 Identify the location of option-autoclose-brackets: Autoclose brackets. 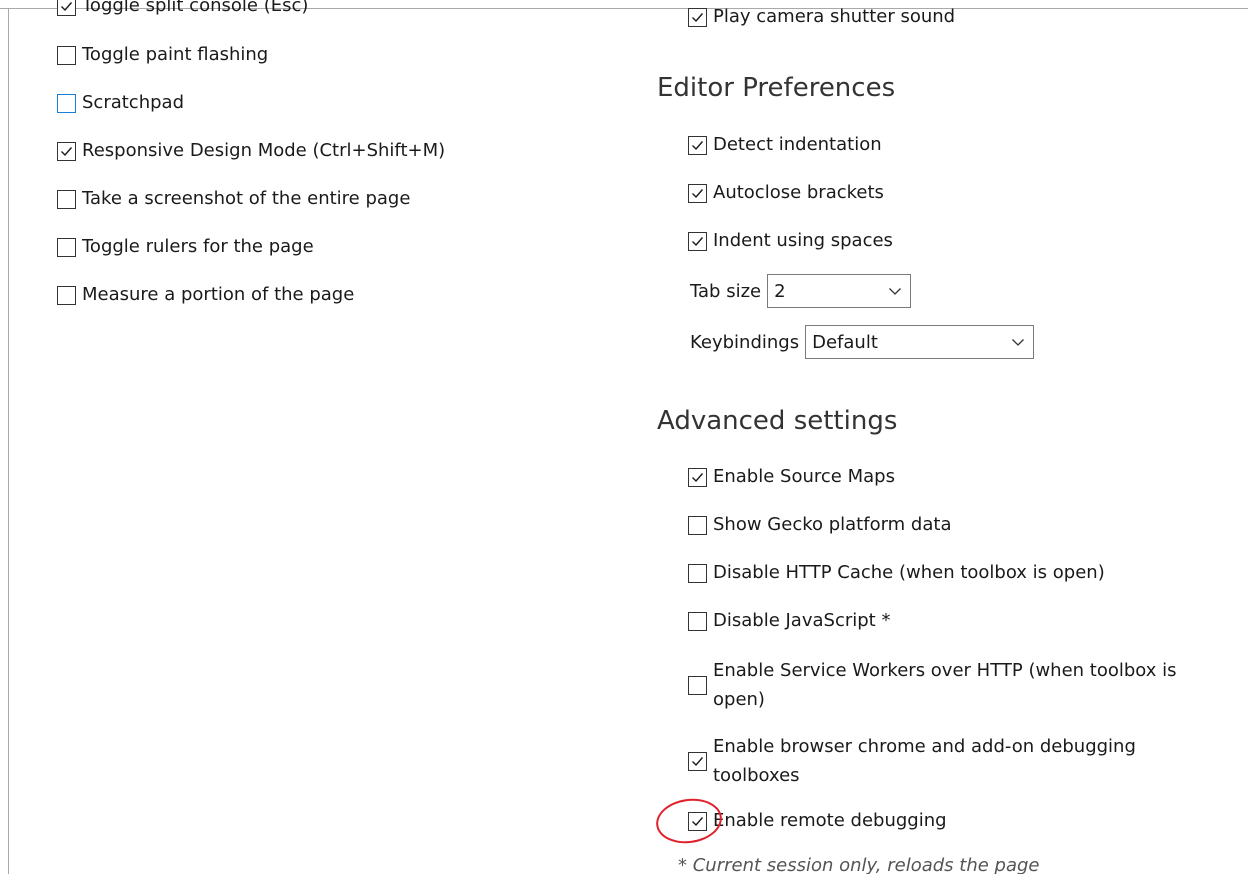
(786, 193).